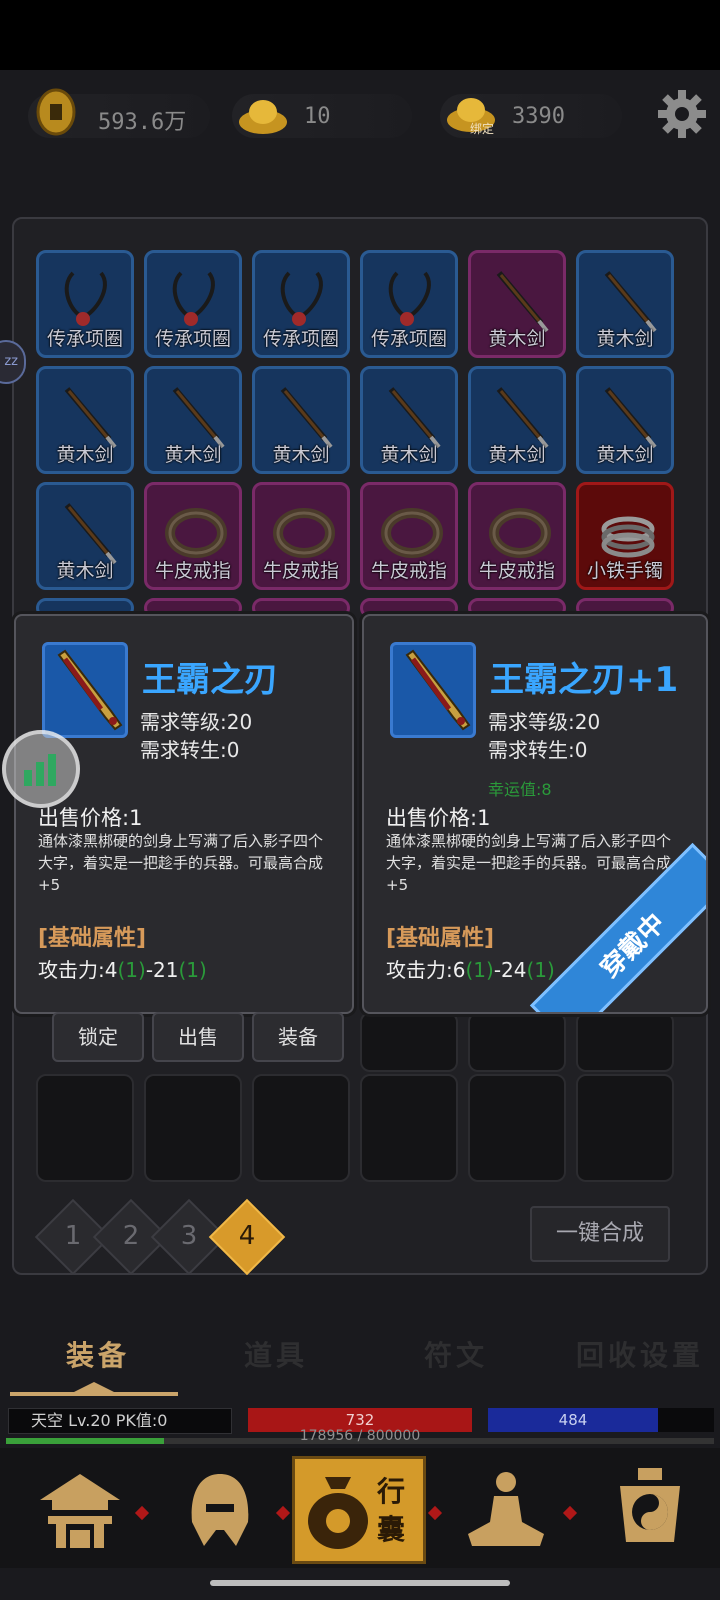 The width and height of the screenshot is (720, 1600). Describe the element at coordinates (162, 970) in the screenshot. I see `attack-max: -21` at that location.